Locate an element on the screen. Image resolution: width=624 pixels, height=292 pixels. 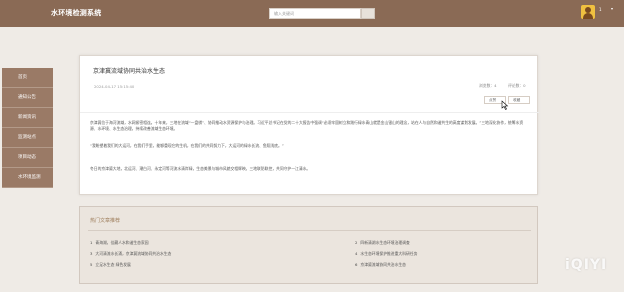
avatar-body-shape is located at coordinates (588, 16).